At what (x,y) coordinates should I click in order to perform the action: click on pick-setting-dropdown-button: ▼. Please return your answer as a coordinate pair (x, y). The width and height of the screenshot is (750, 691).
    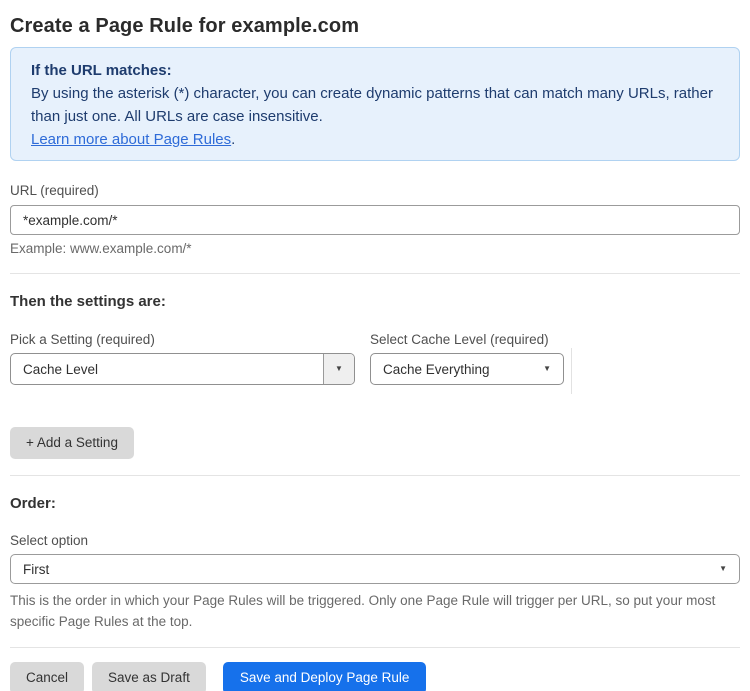
    Looking at the image, I should click on (338, 369).